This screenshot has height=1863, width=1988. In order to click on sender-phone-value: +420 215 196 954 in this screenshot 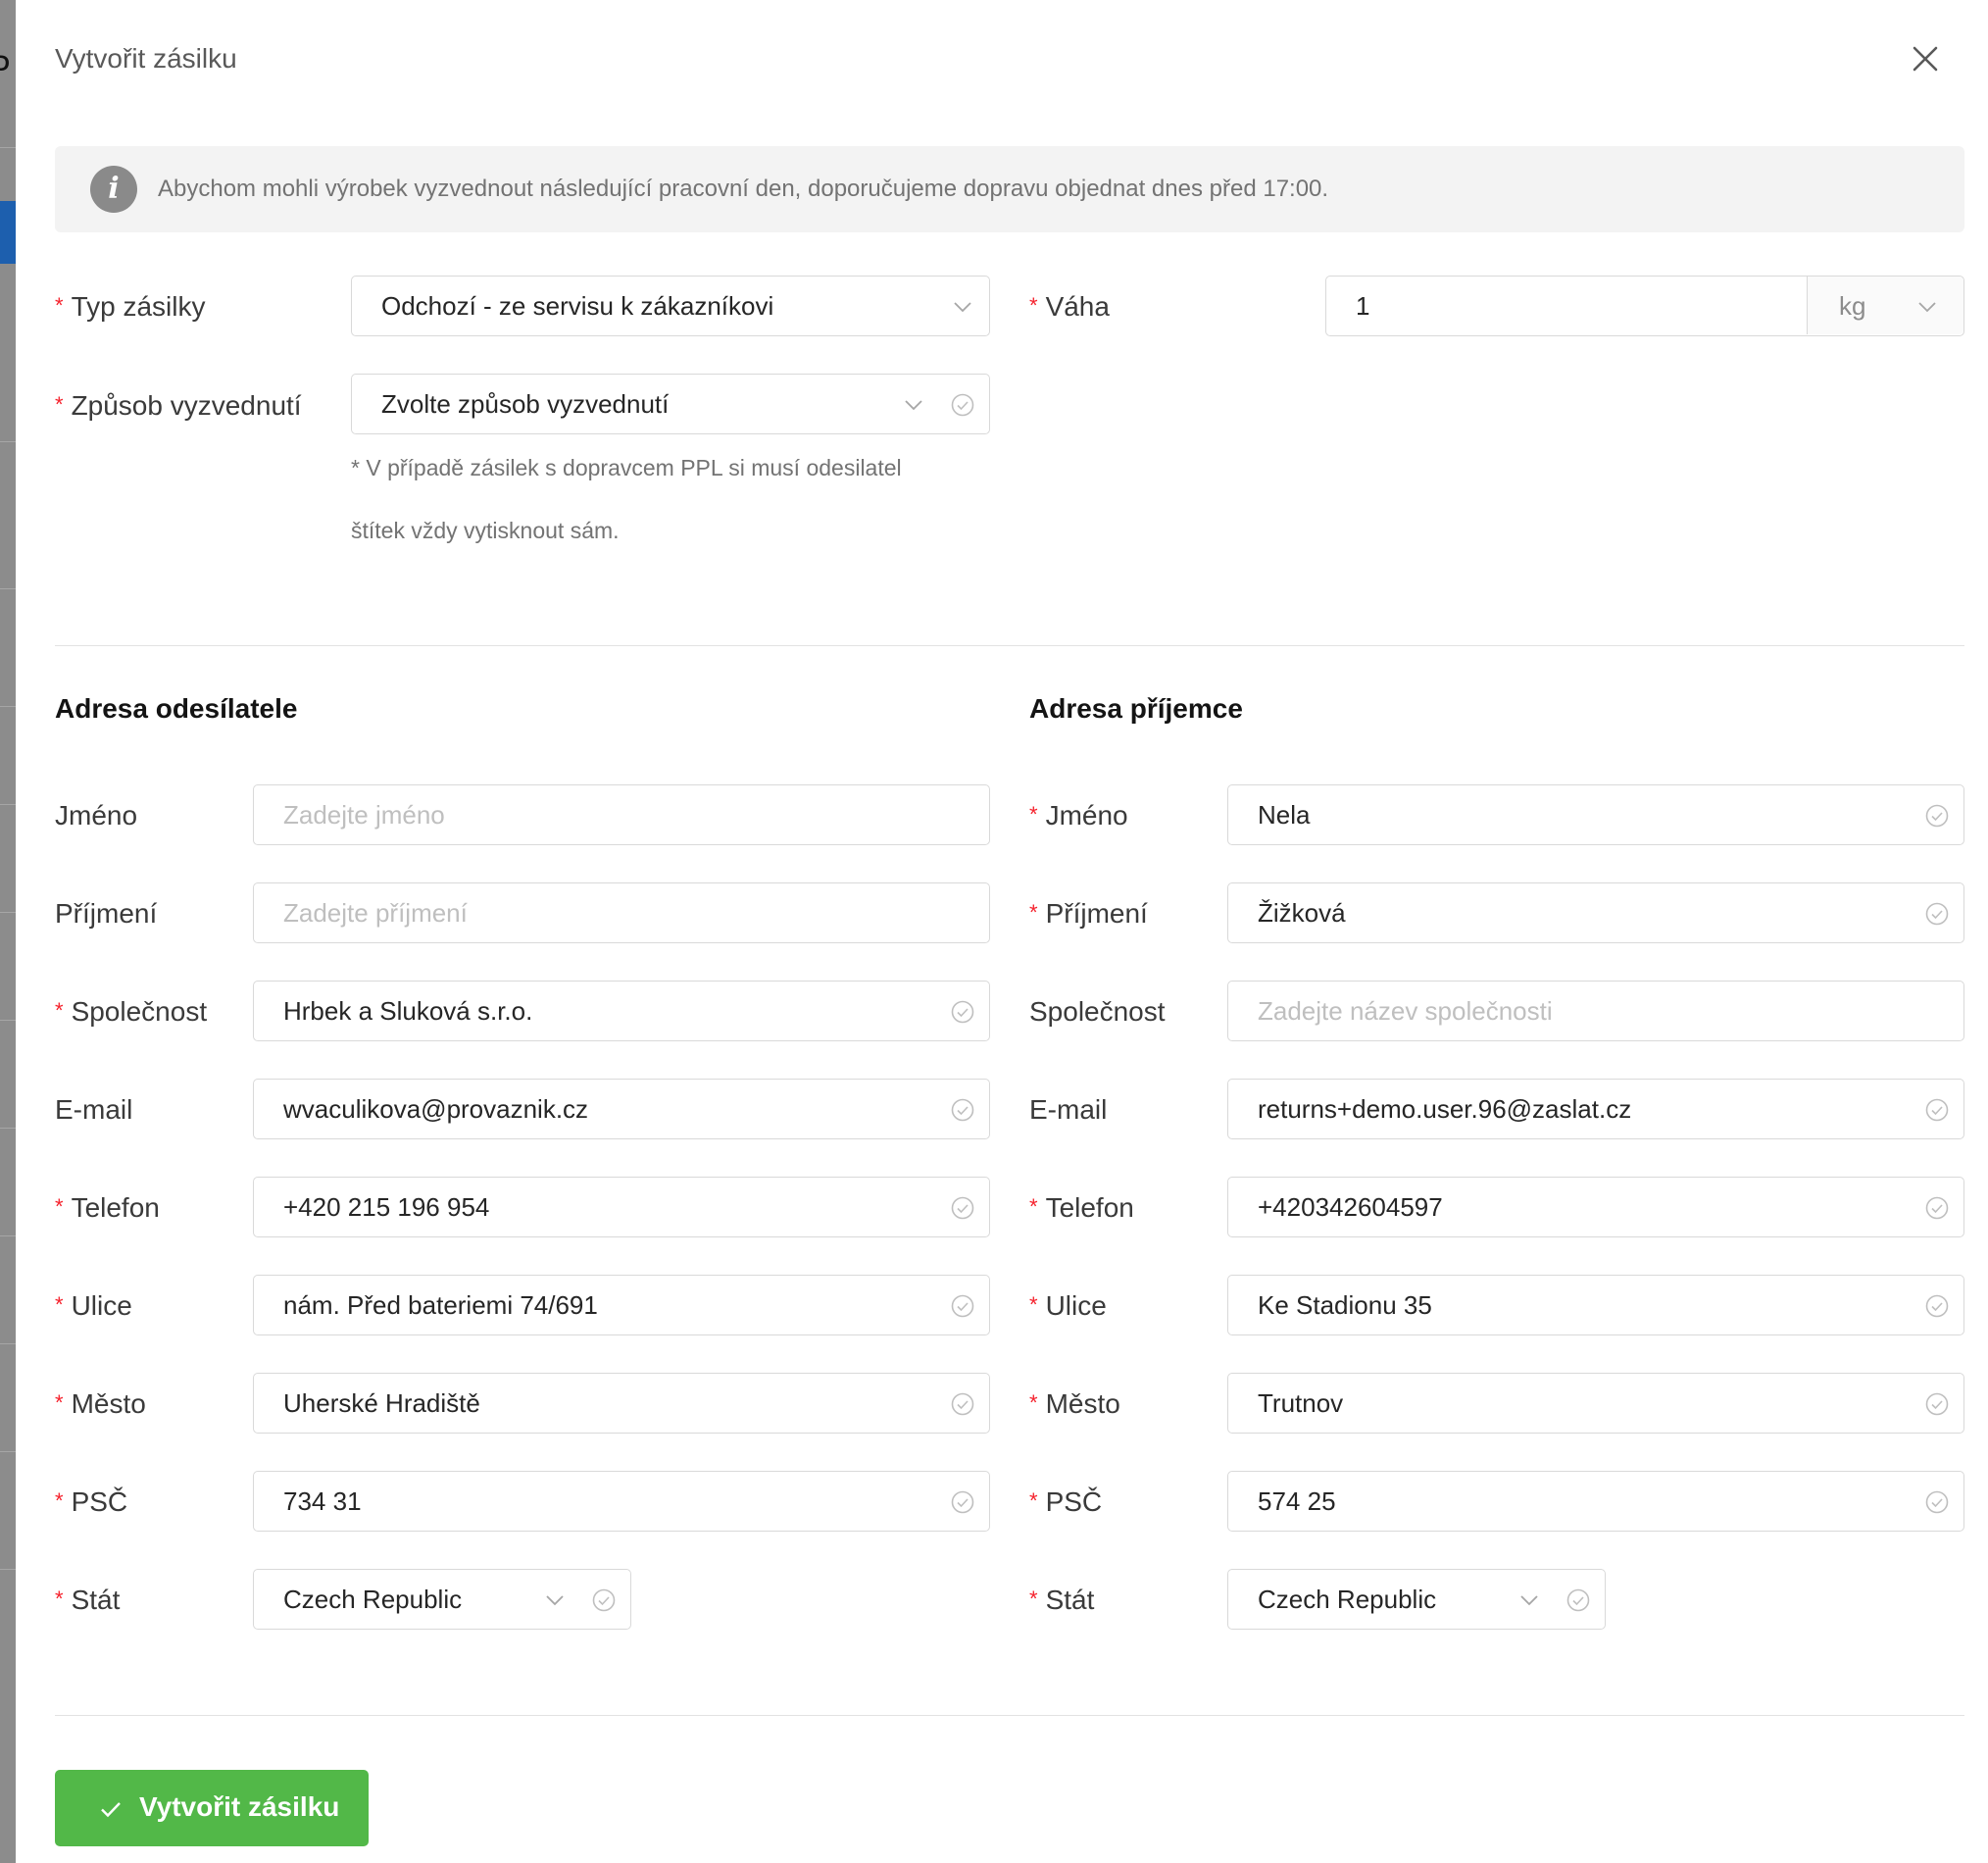, I will do `click(386, 1207)`.